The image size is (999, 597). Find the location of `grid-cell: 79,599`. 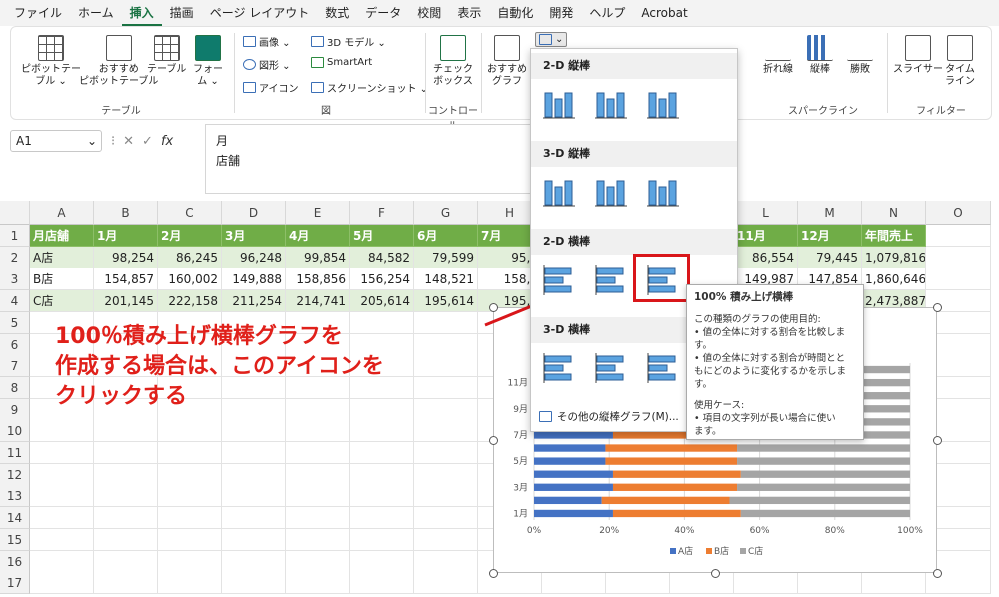

grid-cell: 79,599 is located at coordinates (446, 257).